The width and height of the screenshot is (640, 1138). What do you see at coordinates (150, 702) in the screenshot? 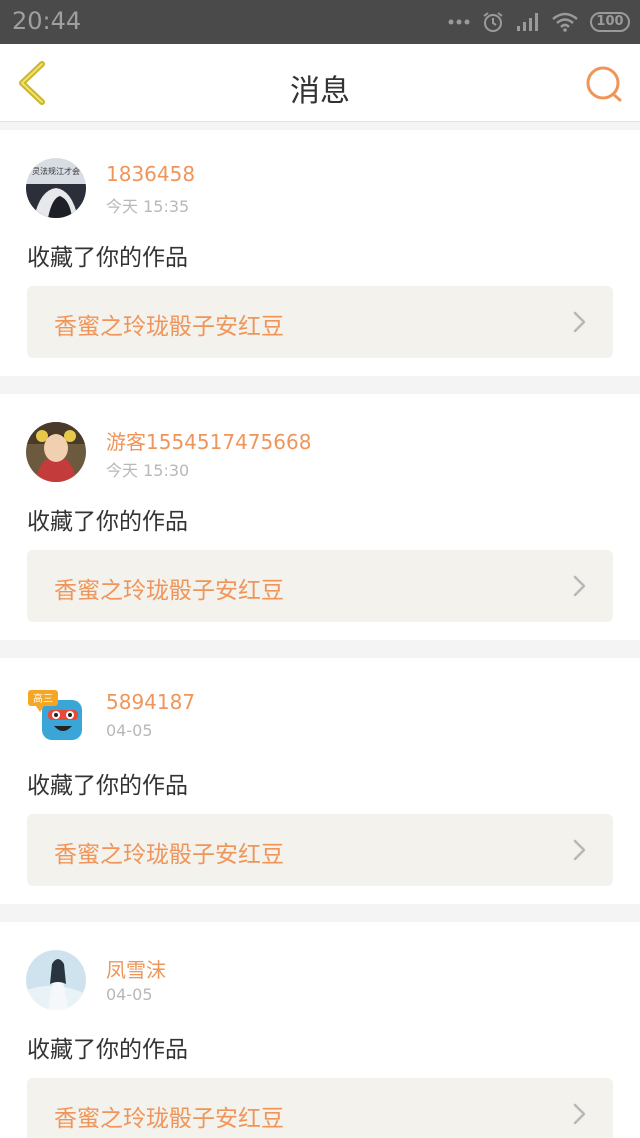
I see `username: 5894187` at bounding box center [150, 702].